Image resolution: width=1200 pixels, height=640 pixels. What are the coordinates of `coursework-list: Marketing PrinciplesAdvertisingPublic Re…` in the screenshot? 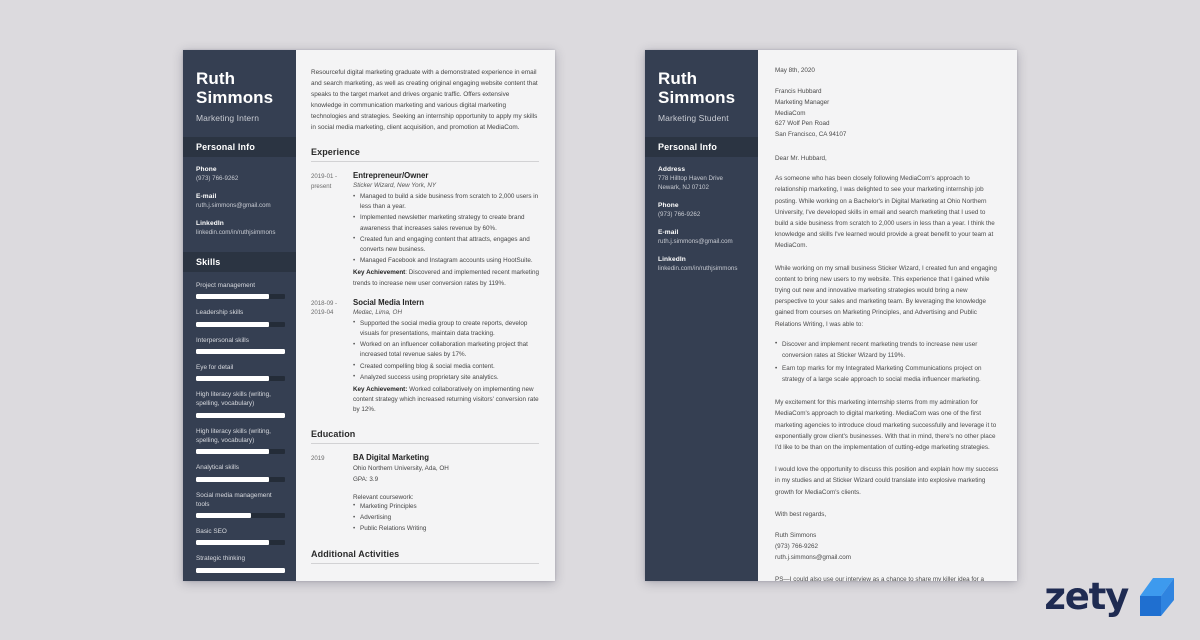 It's located at (446, 518).